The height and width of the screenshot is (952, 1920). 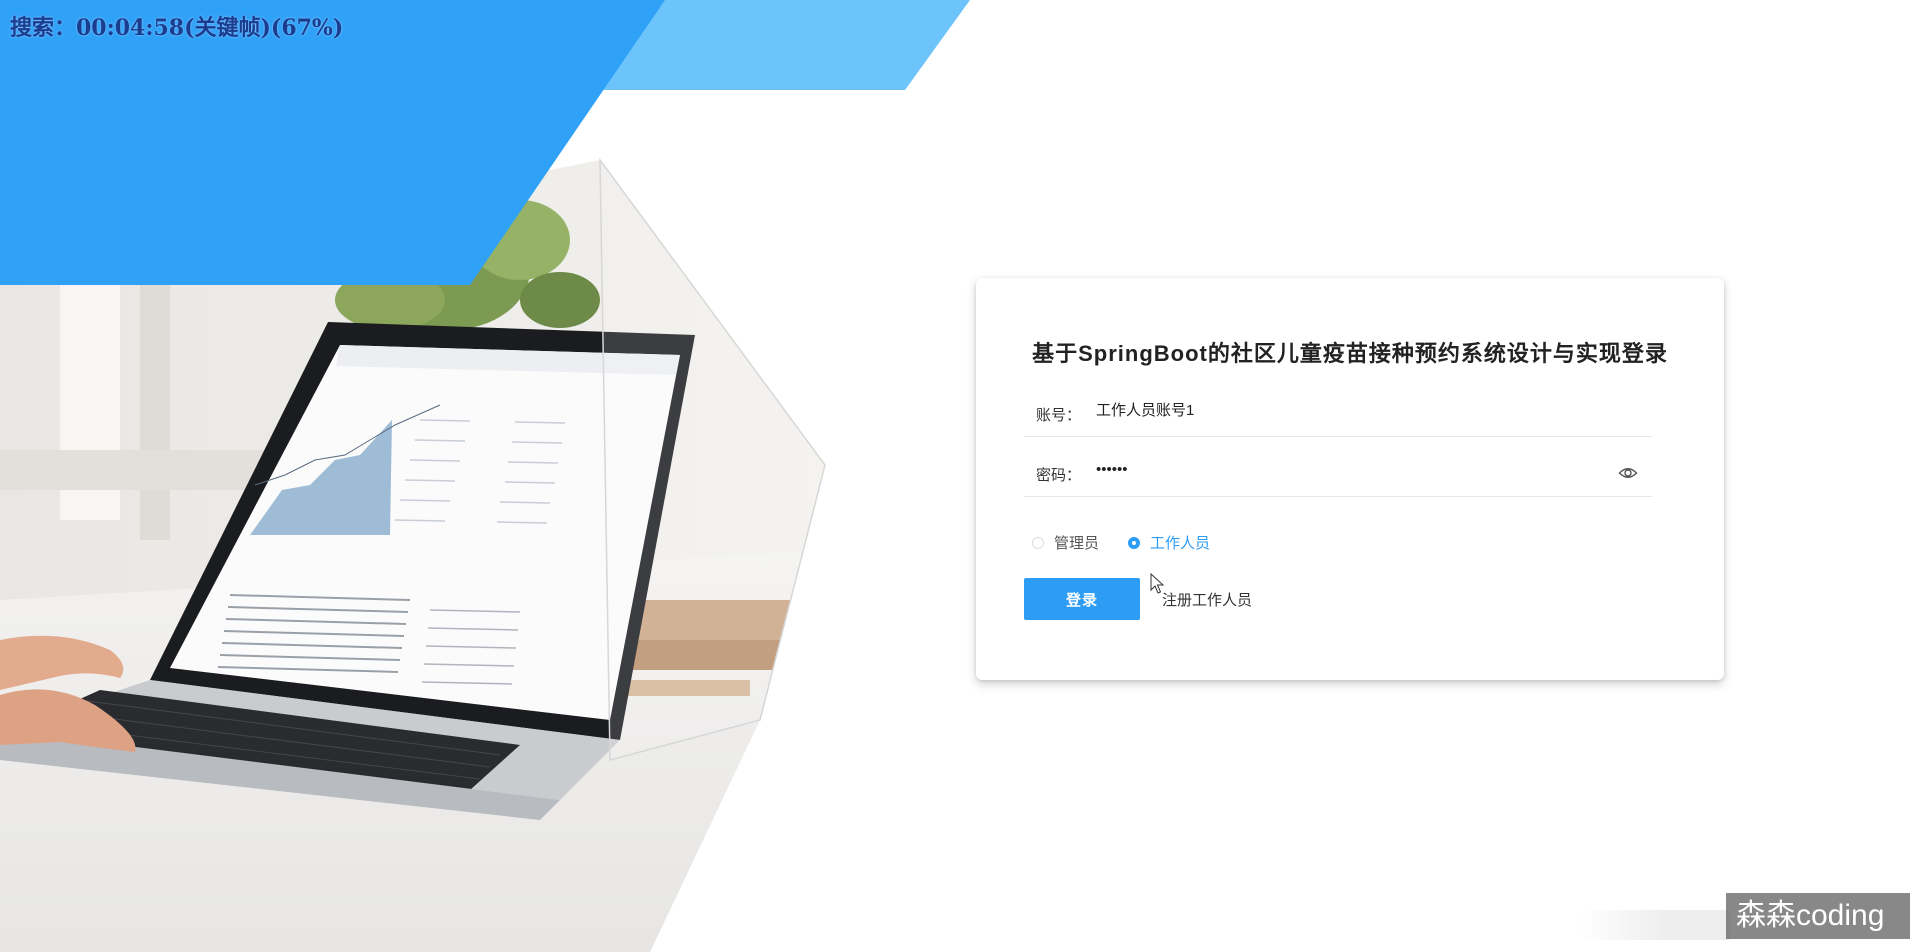 I want to click on password-label: 密码：, so click(x=1059, y=475).